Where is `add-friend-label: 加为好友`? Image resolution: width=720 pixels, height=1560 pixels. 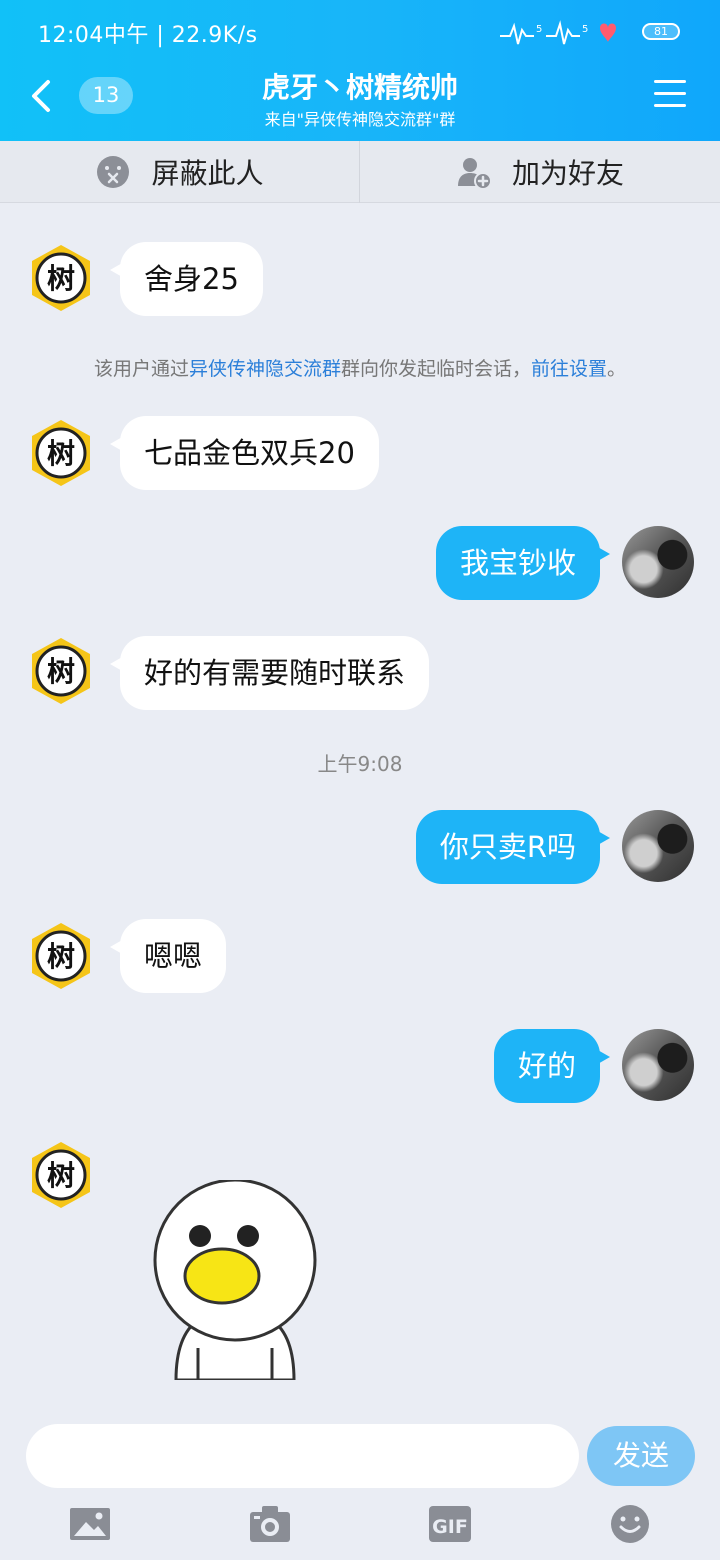
add-friend-label: 加为好友 is located at coordinates (567, 173).